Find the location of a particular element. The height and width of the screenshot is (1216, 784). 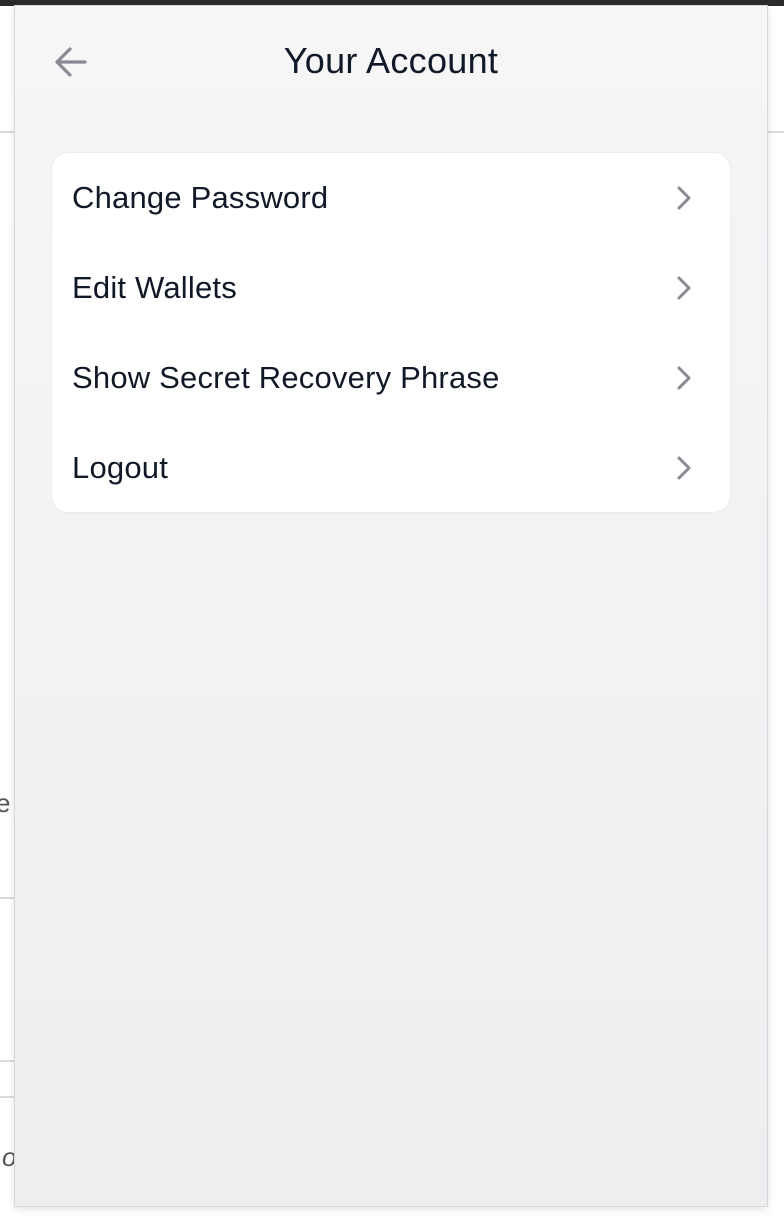

popup-header: Your Account is located at coordinates (391, 62).